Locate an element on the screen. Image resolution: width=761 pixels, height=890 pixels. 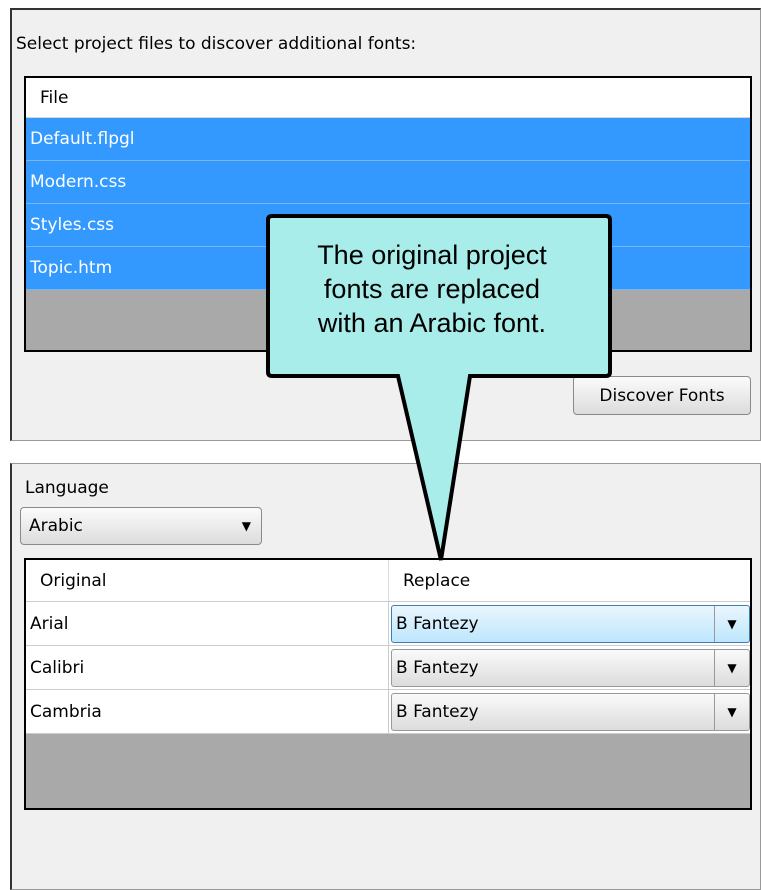
callout-line: with an Arabic font. is located at coordinates (432, 323).